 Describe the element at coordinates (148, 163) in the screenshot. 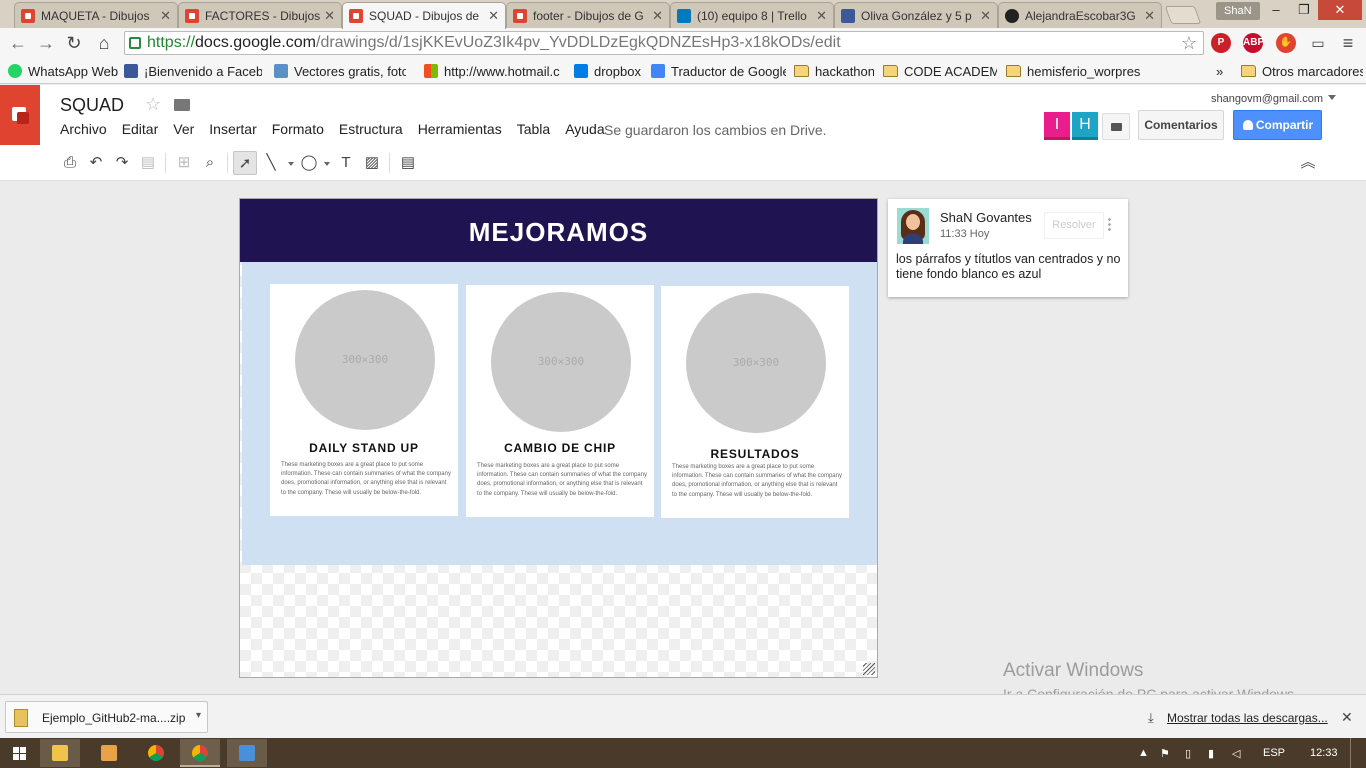

I see `paint-format-icon: ▤` at that location.